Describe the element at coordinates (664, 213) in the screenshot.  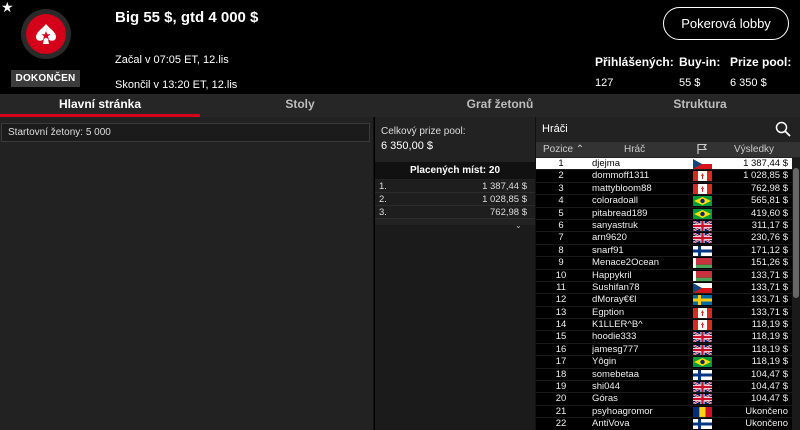
I see `player-row: 5 pitabread189 419,60 $` at that location.